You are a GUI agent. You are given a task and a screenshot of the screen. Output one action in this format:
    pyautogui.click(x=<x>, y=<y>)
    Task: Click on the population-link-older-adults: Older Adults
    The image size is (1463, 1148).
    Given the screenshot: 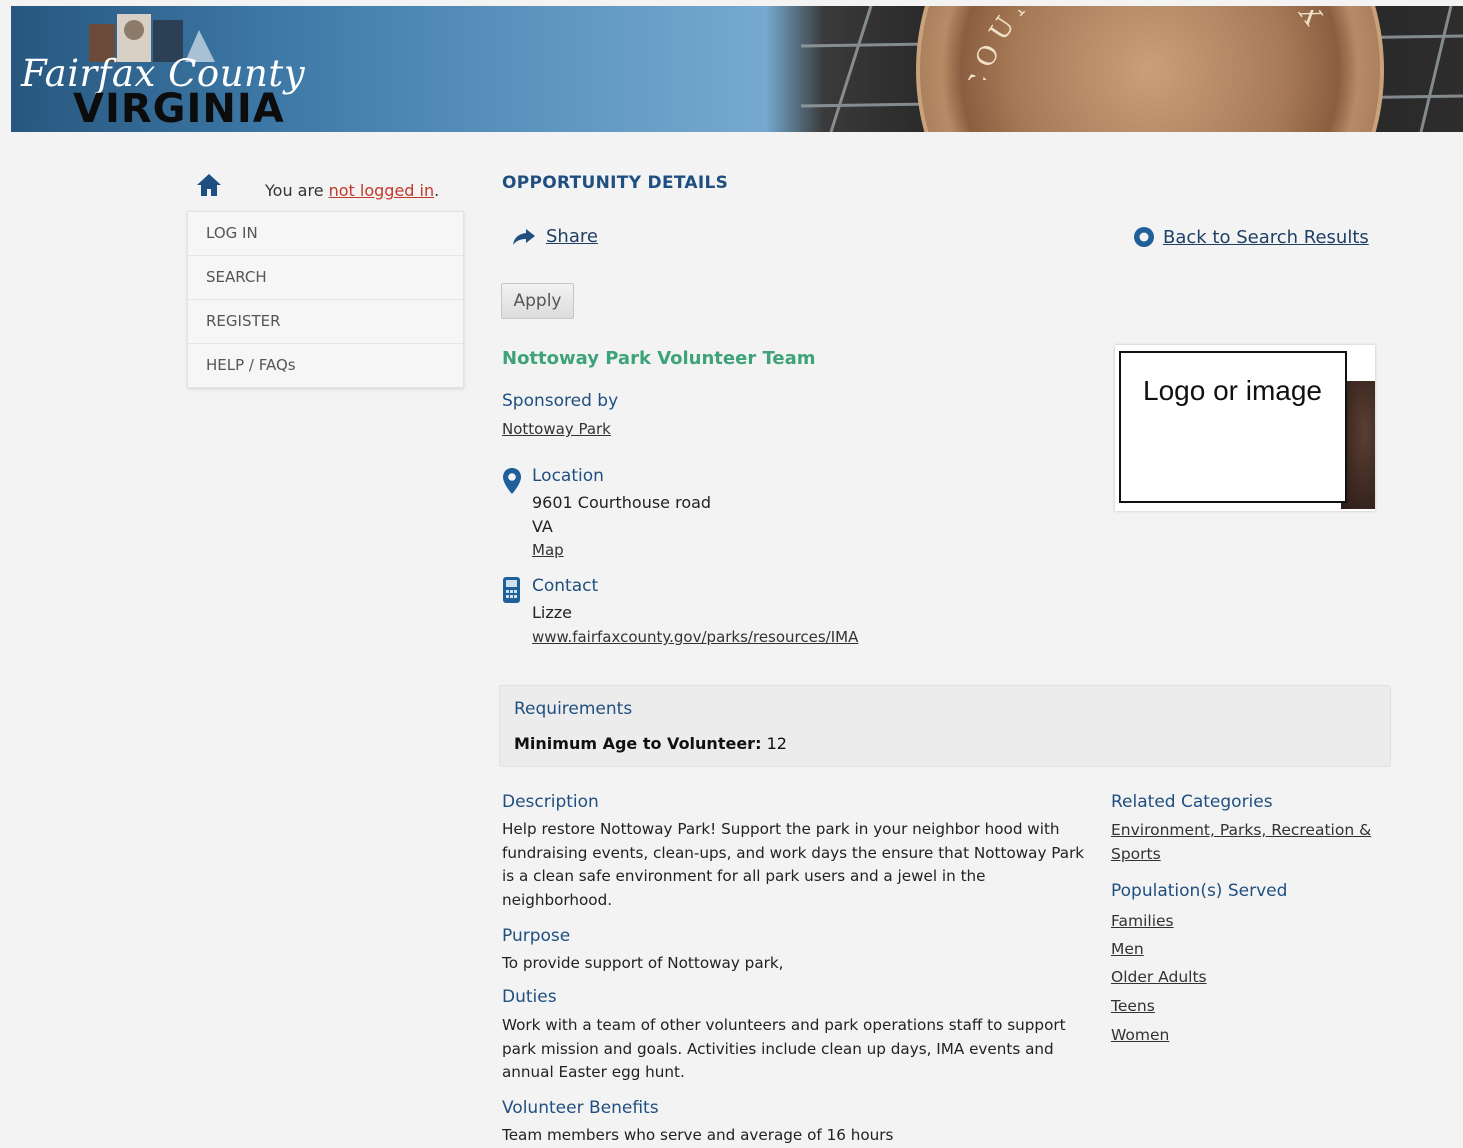 What is the action you would take?
    pyautogui.click(x=1159, y=977)
    